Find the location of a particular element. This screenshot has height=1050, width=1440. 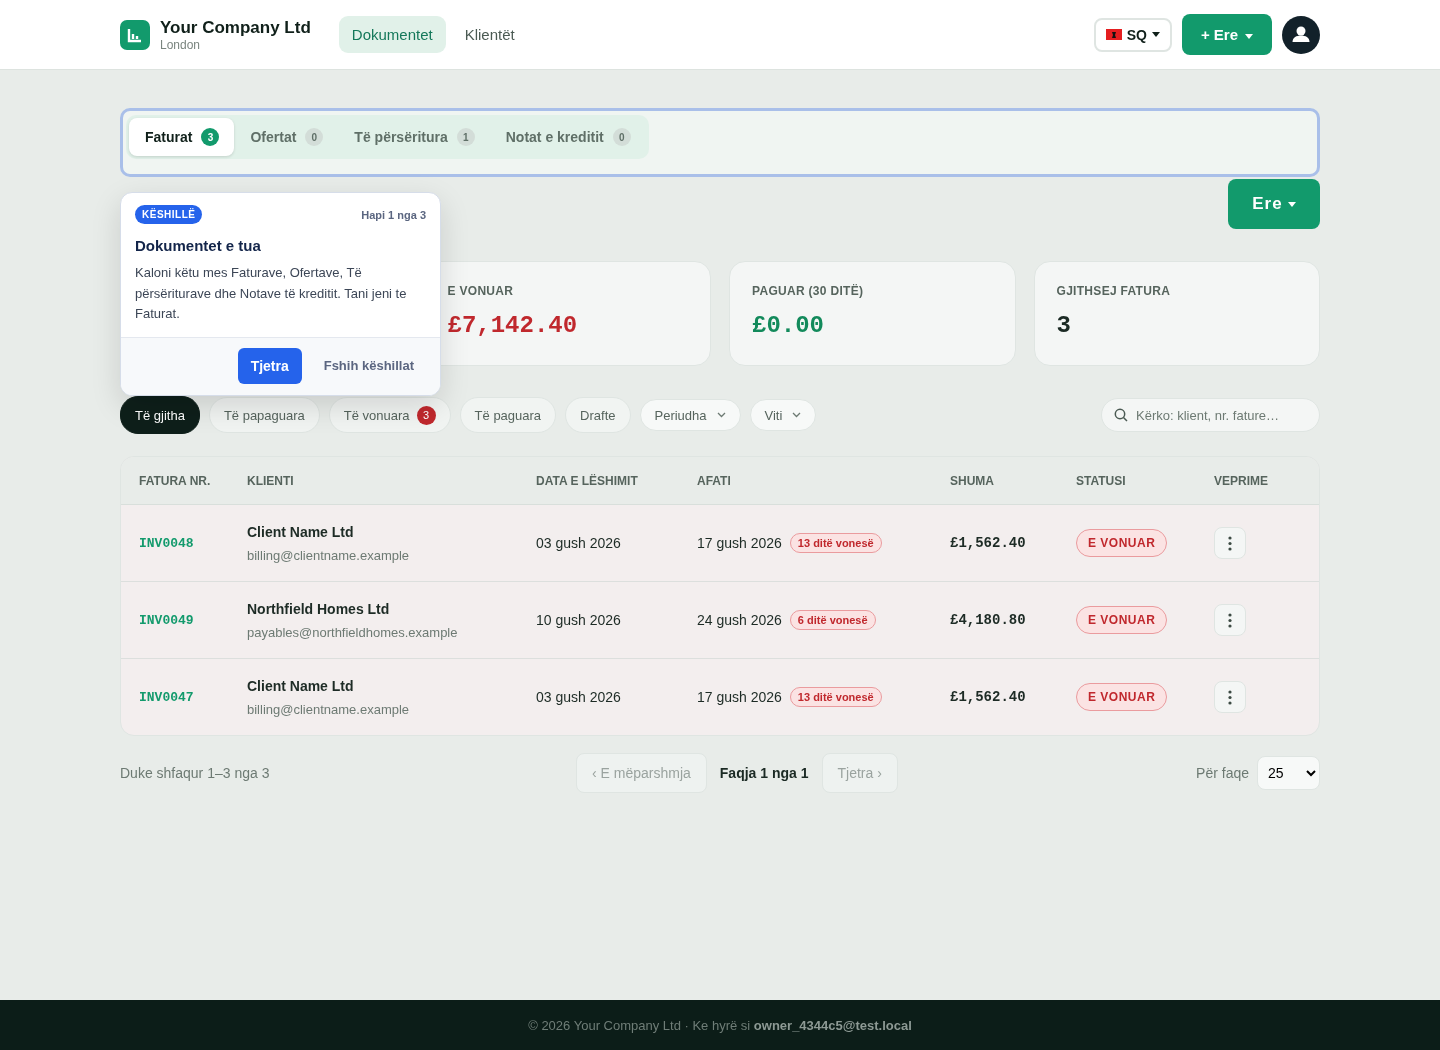

tip-badge: KËSHILLË is located at coordinates (169, 214).